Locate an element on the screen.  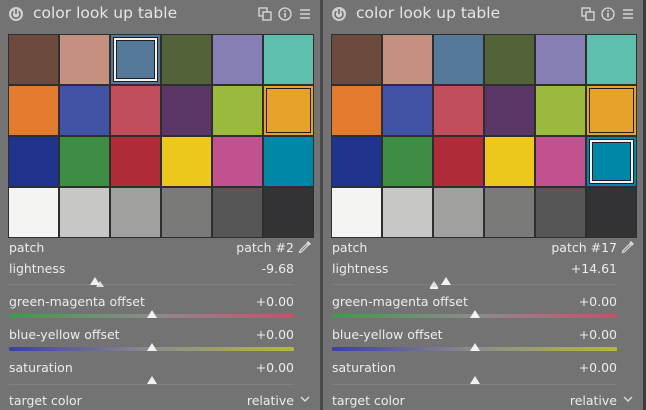
patch-value: patch #17 is located at coordinates (584, 247).